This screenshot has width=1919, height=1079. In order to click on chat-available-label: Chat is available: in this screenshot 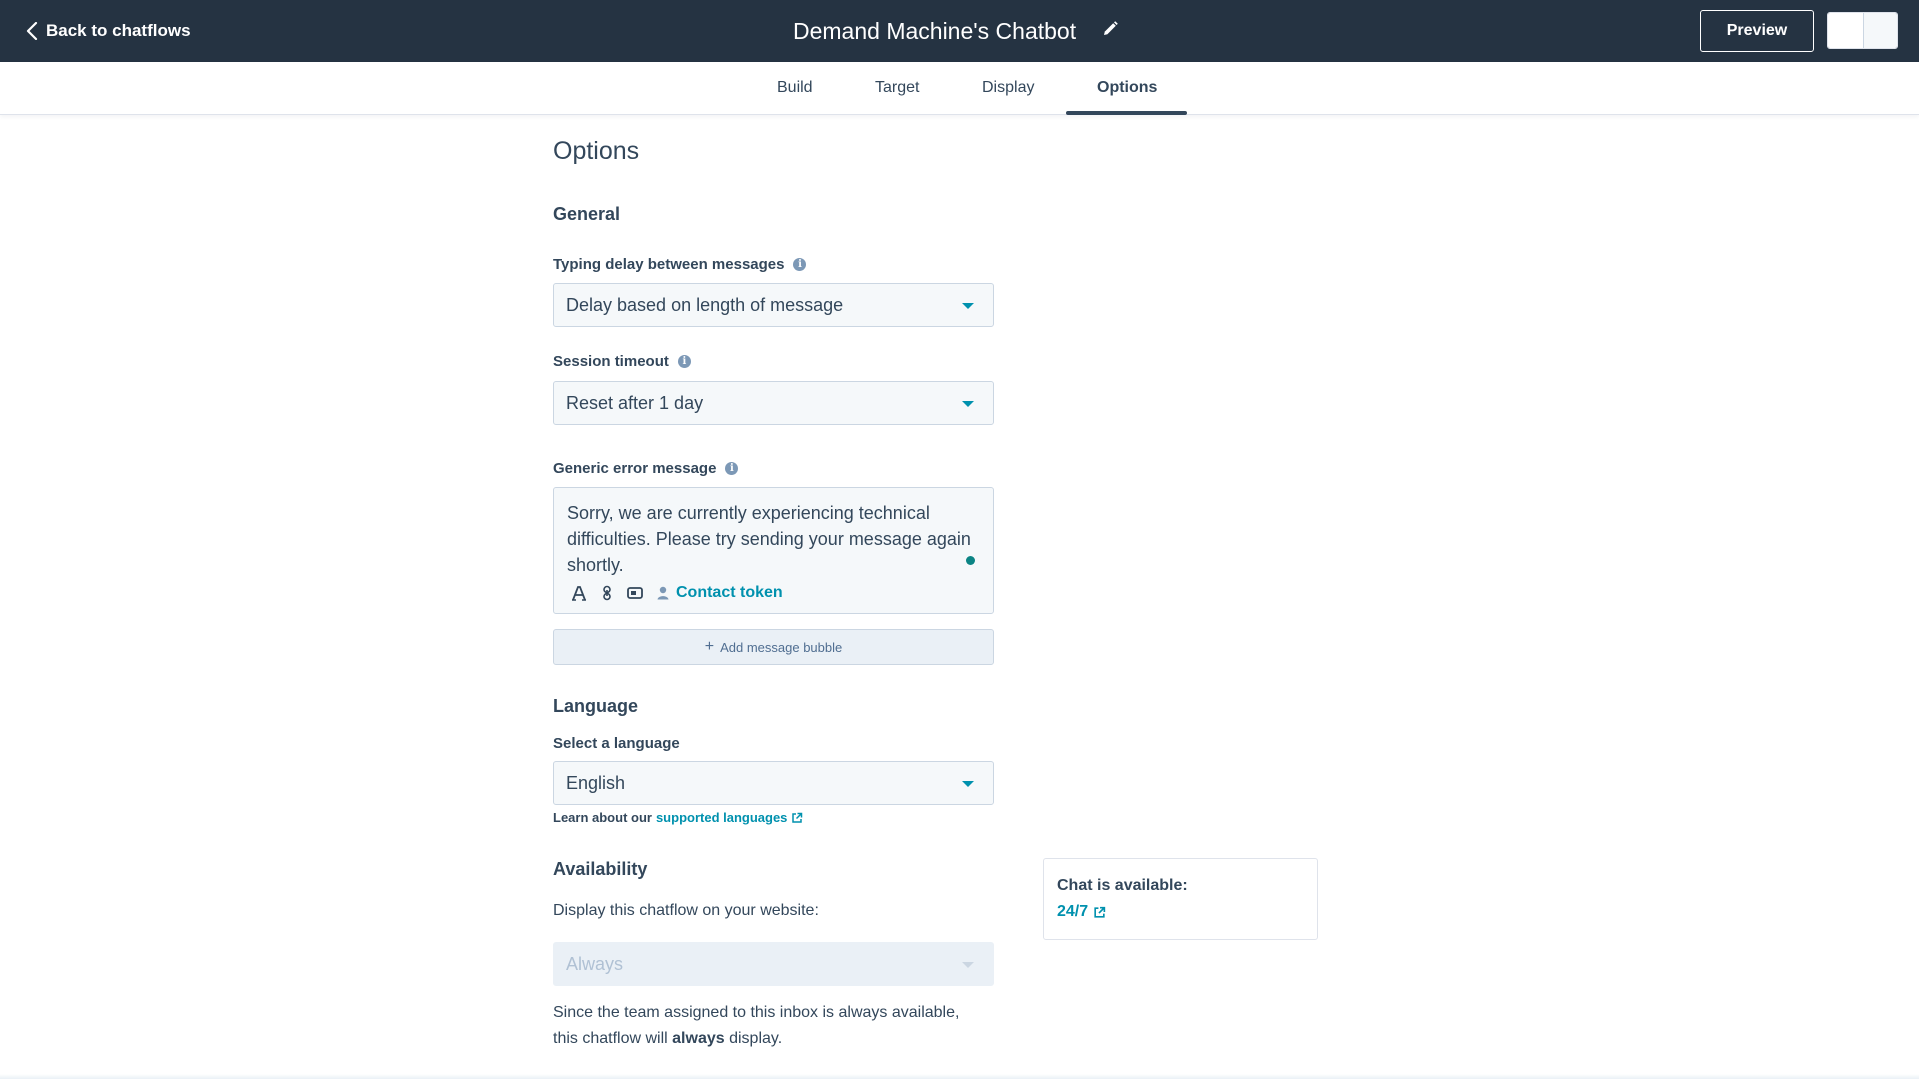, I will do `click(1122, 885)`.